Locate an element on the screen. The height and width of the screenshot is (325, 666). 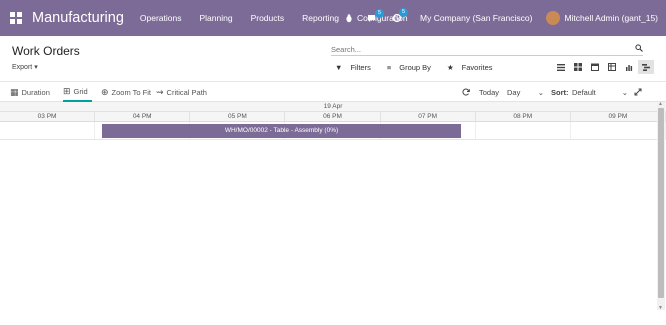
hour-label: 09 PM is located at coordinates (618, 116).